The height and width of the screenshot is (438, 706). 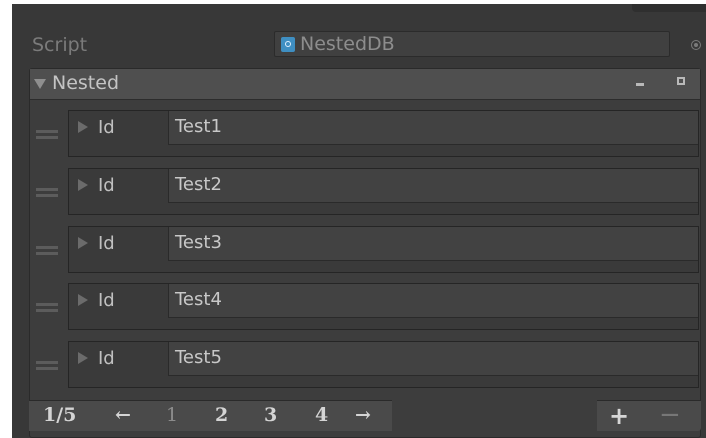 I want to click on collapse-all-button, so click(x=640, y=84).